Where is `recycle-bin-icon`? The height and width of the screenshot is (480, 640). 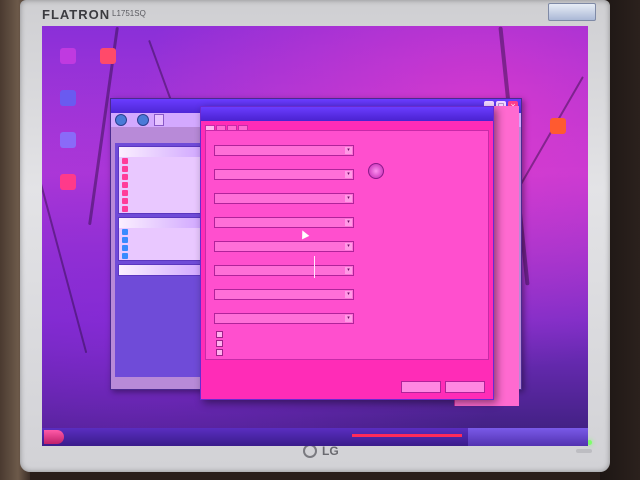 recycle-bin-icon is located at coordinates (68, 140).